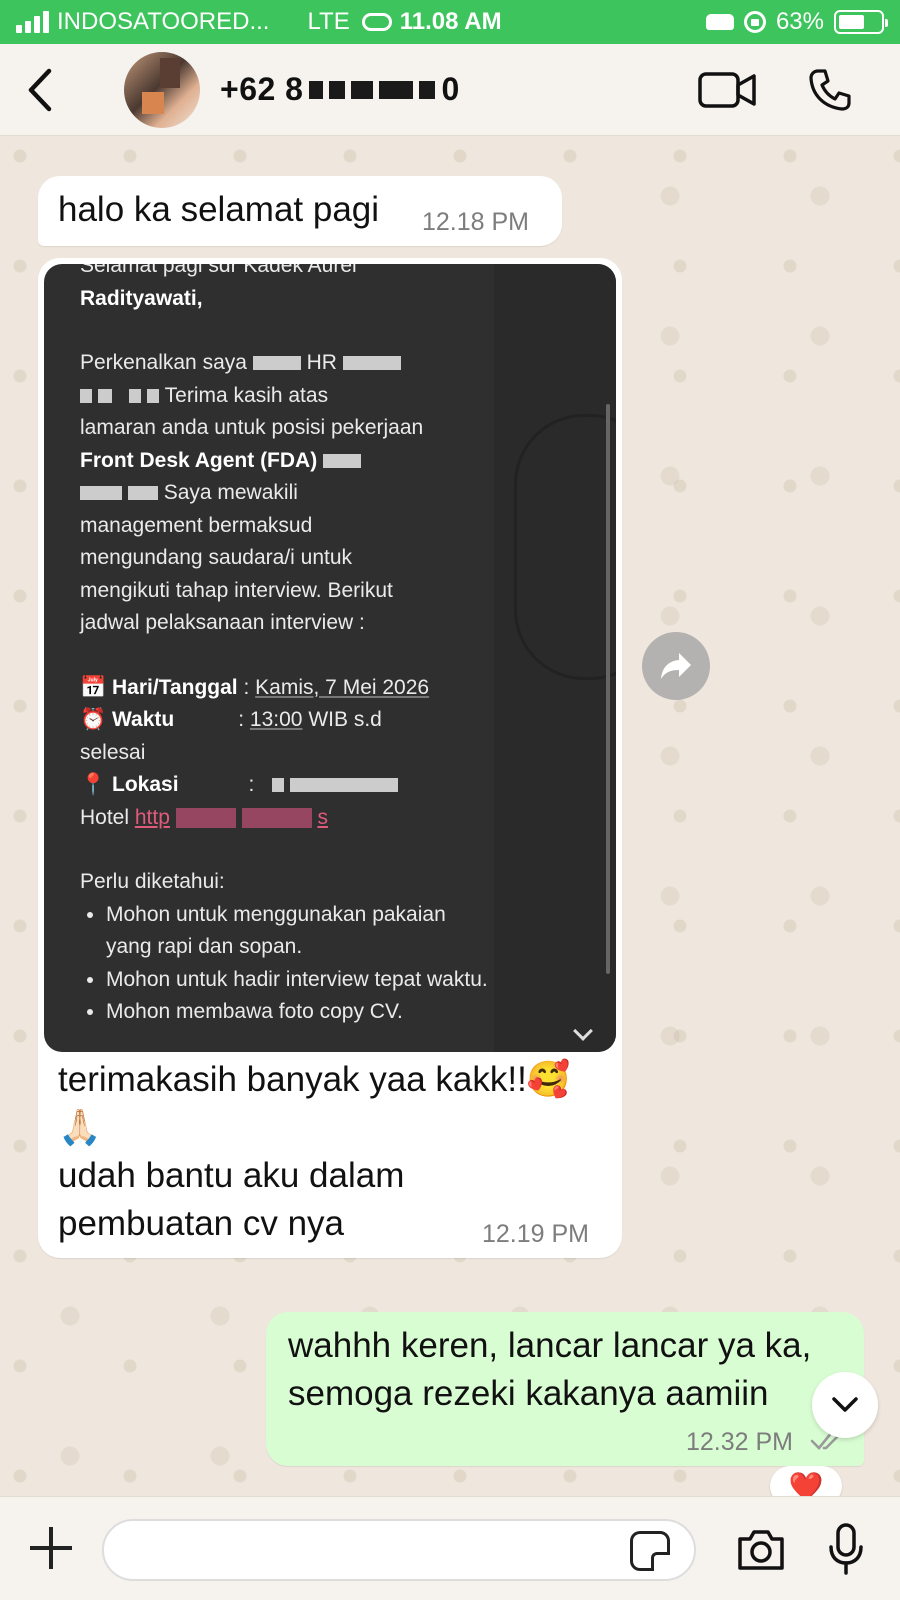 This screenshot has height=1600, width=900. I want to click on scroll-to-bottom-button, so click(845, 1405).